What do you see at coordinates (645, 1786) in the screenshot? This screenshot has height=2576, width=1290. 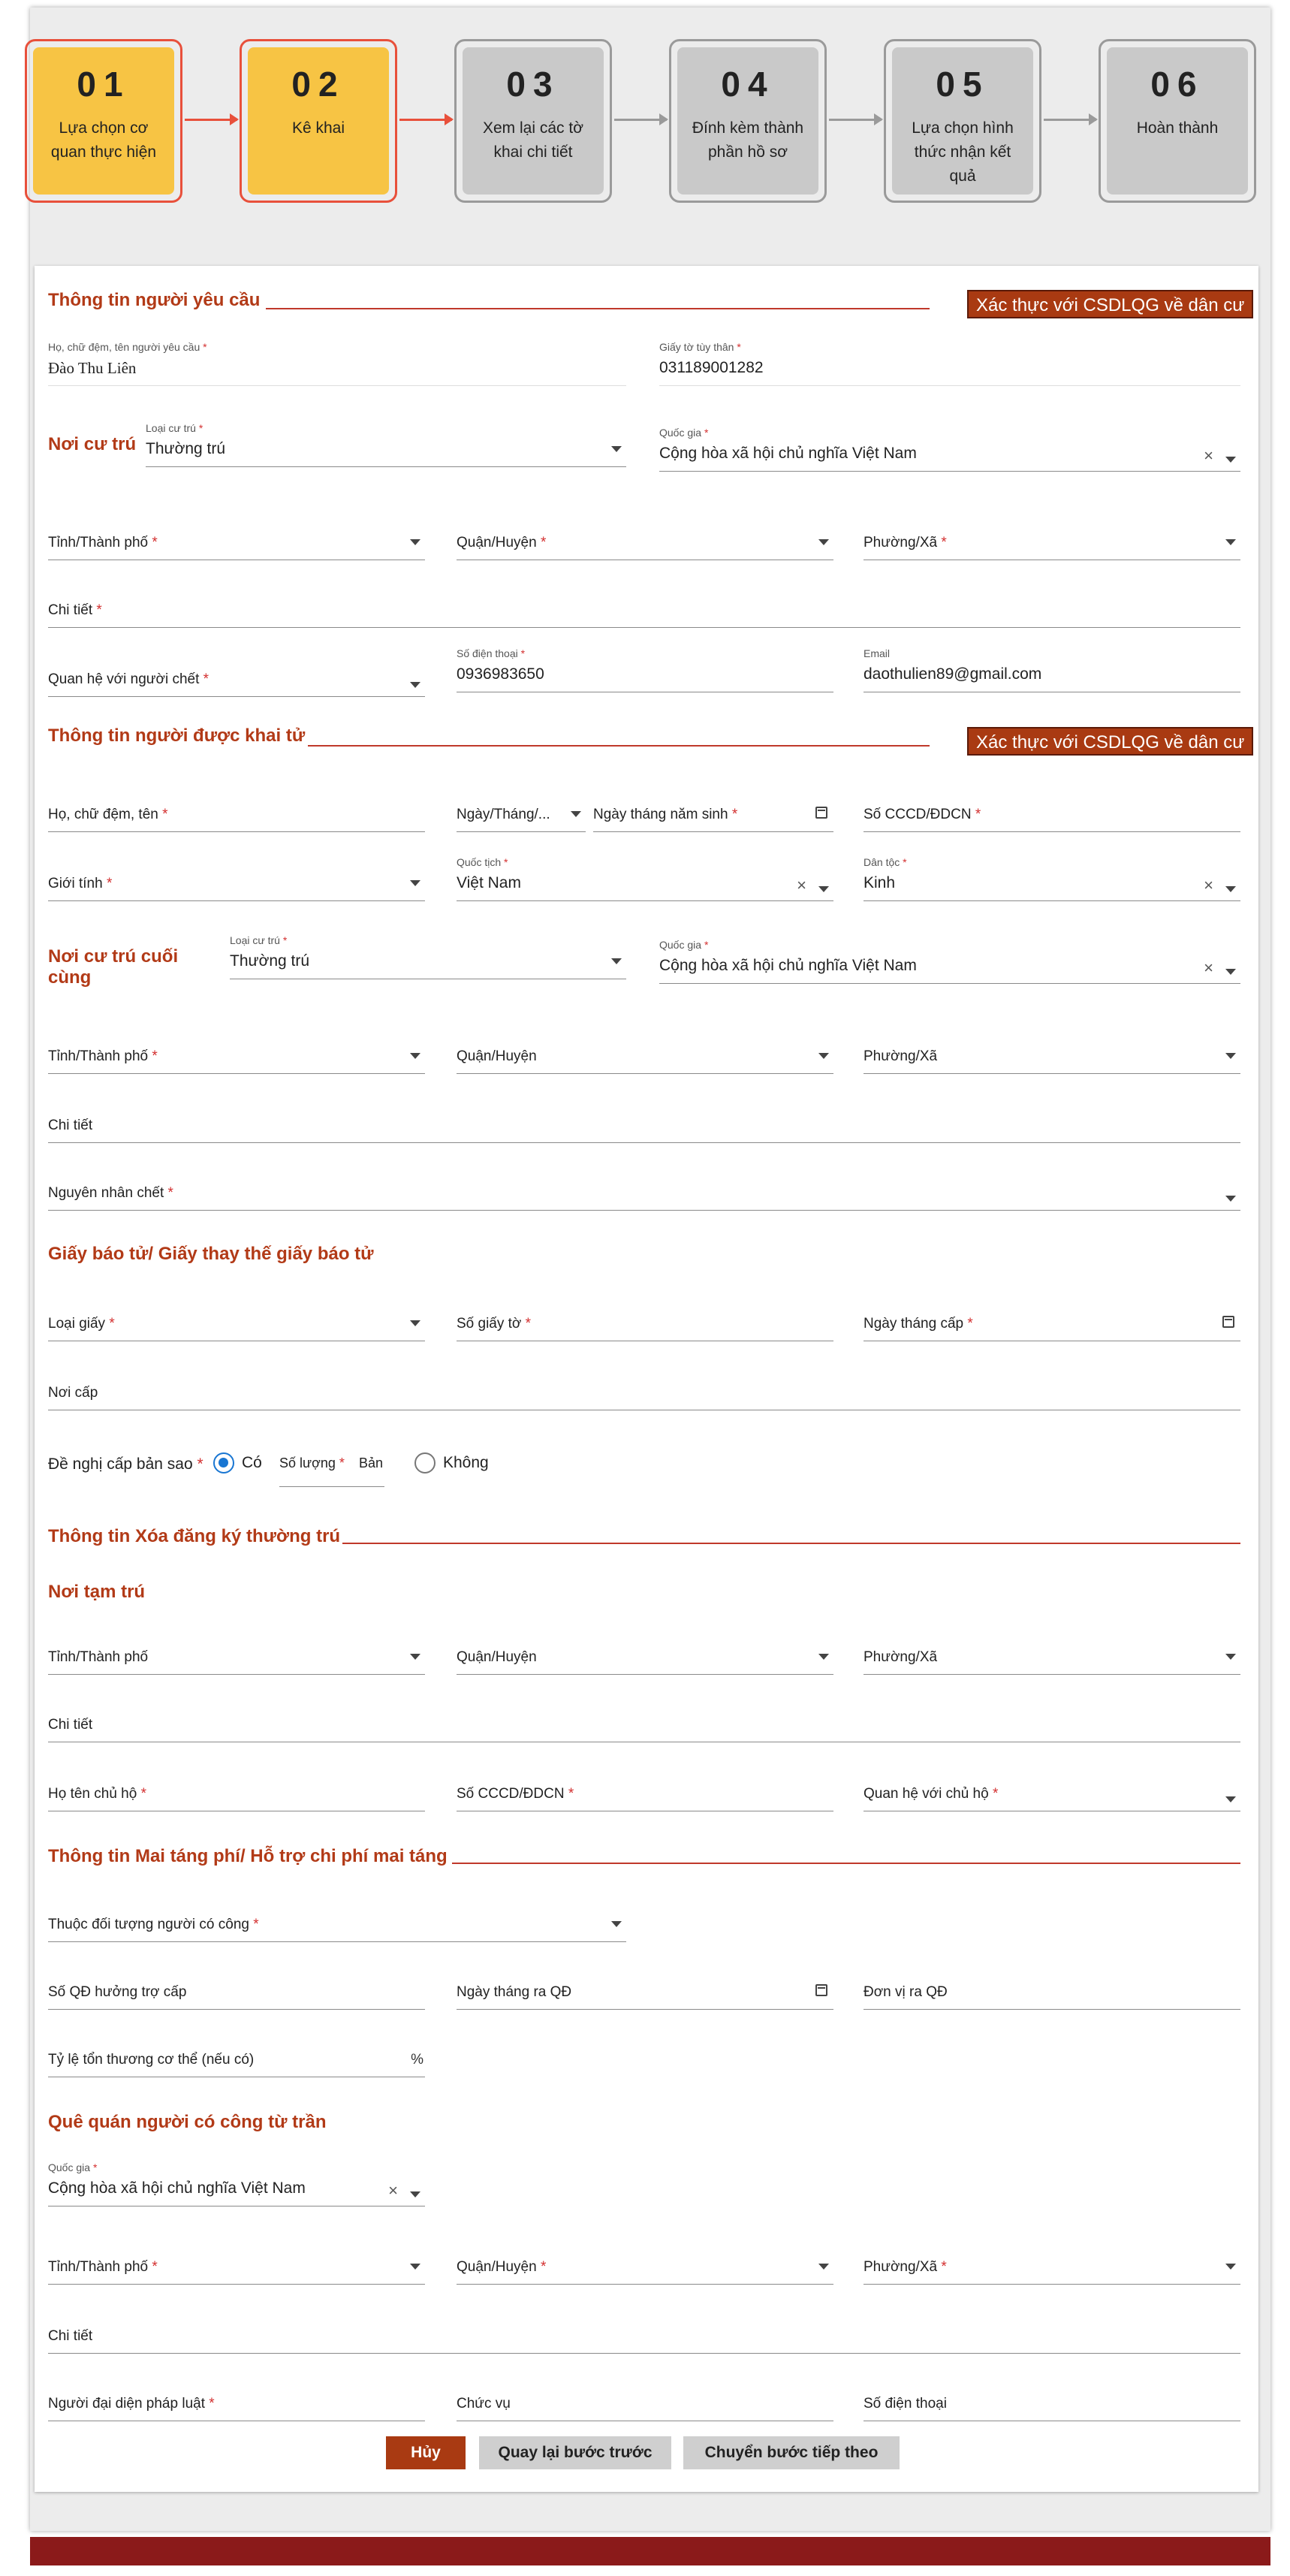 I see `household-head-id-input: Số CCCD/ĐDCN *` at bounding box center [645, 1786].